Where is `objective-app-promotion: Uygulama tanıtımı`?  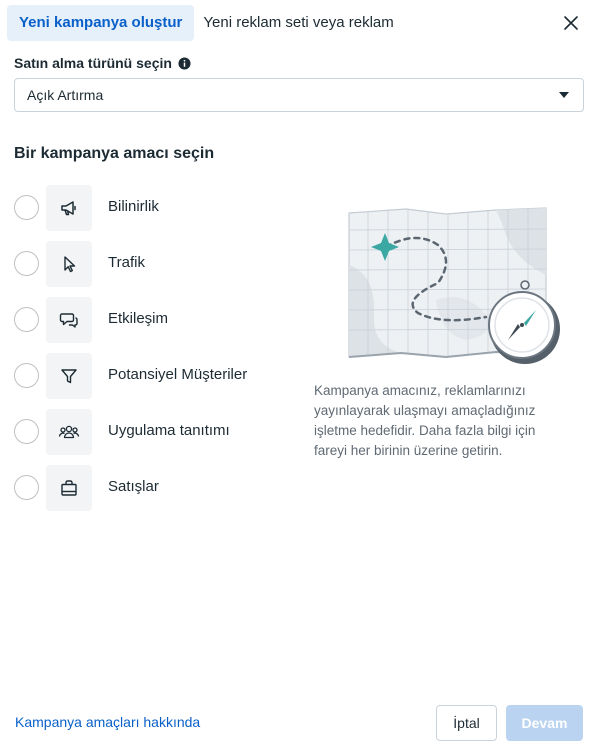
objective-app-promotion: Uygulama tanıtımı is located at coordinates (149, 432).